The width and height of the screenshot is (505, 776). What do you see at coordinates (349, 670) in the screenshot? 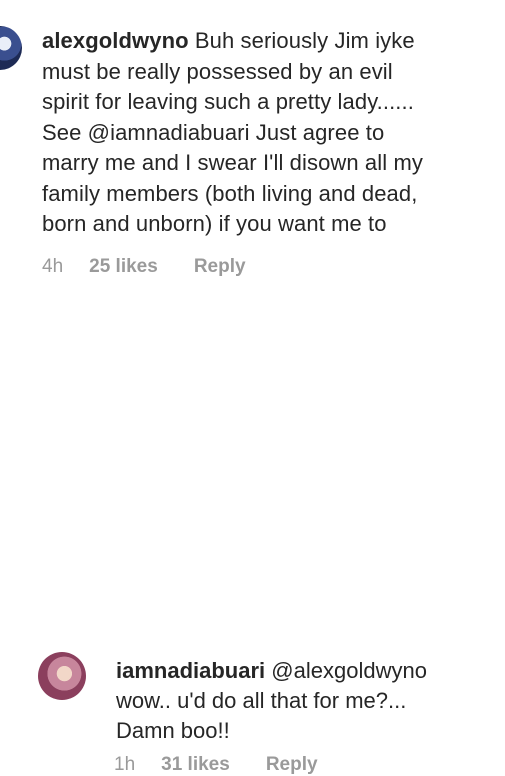
I see `mention: @alexgoldwyno` at bounding box center [349, 670].